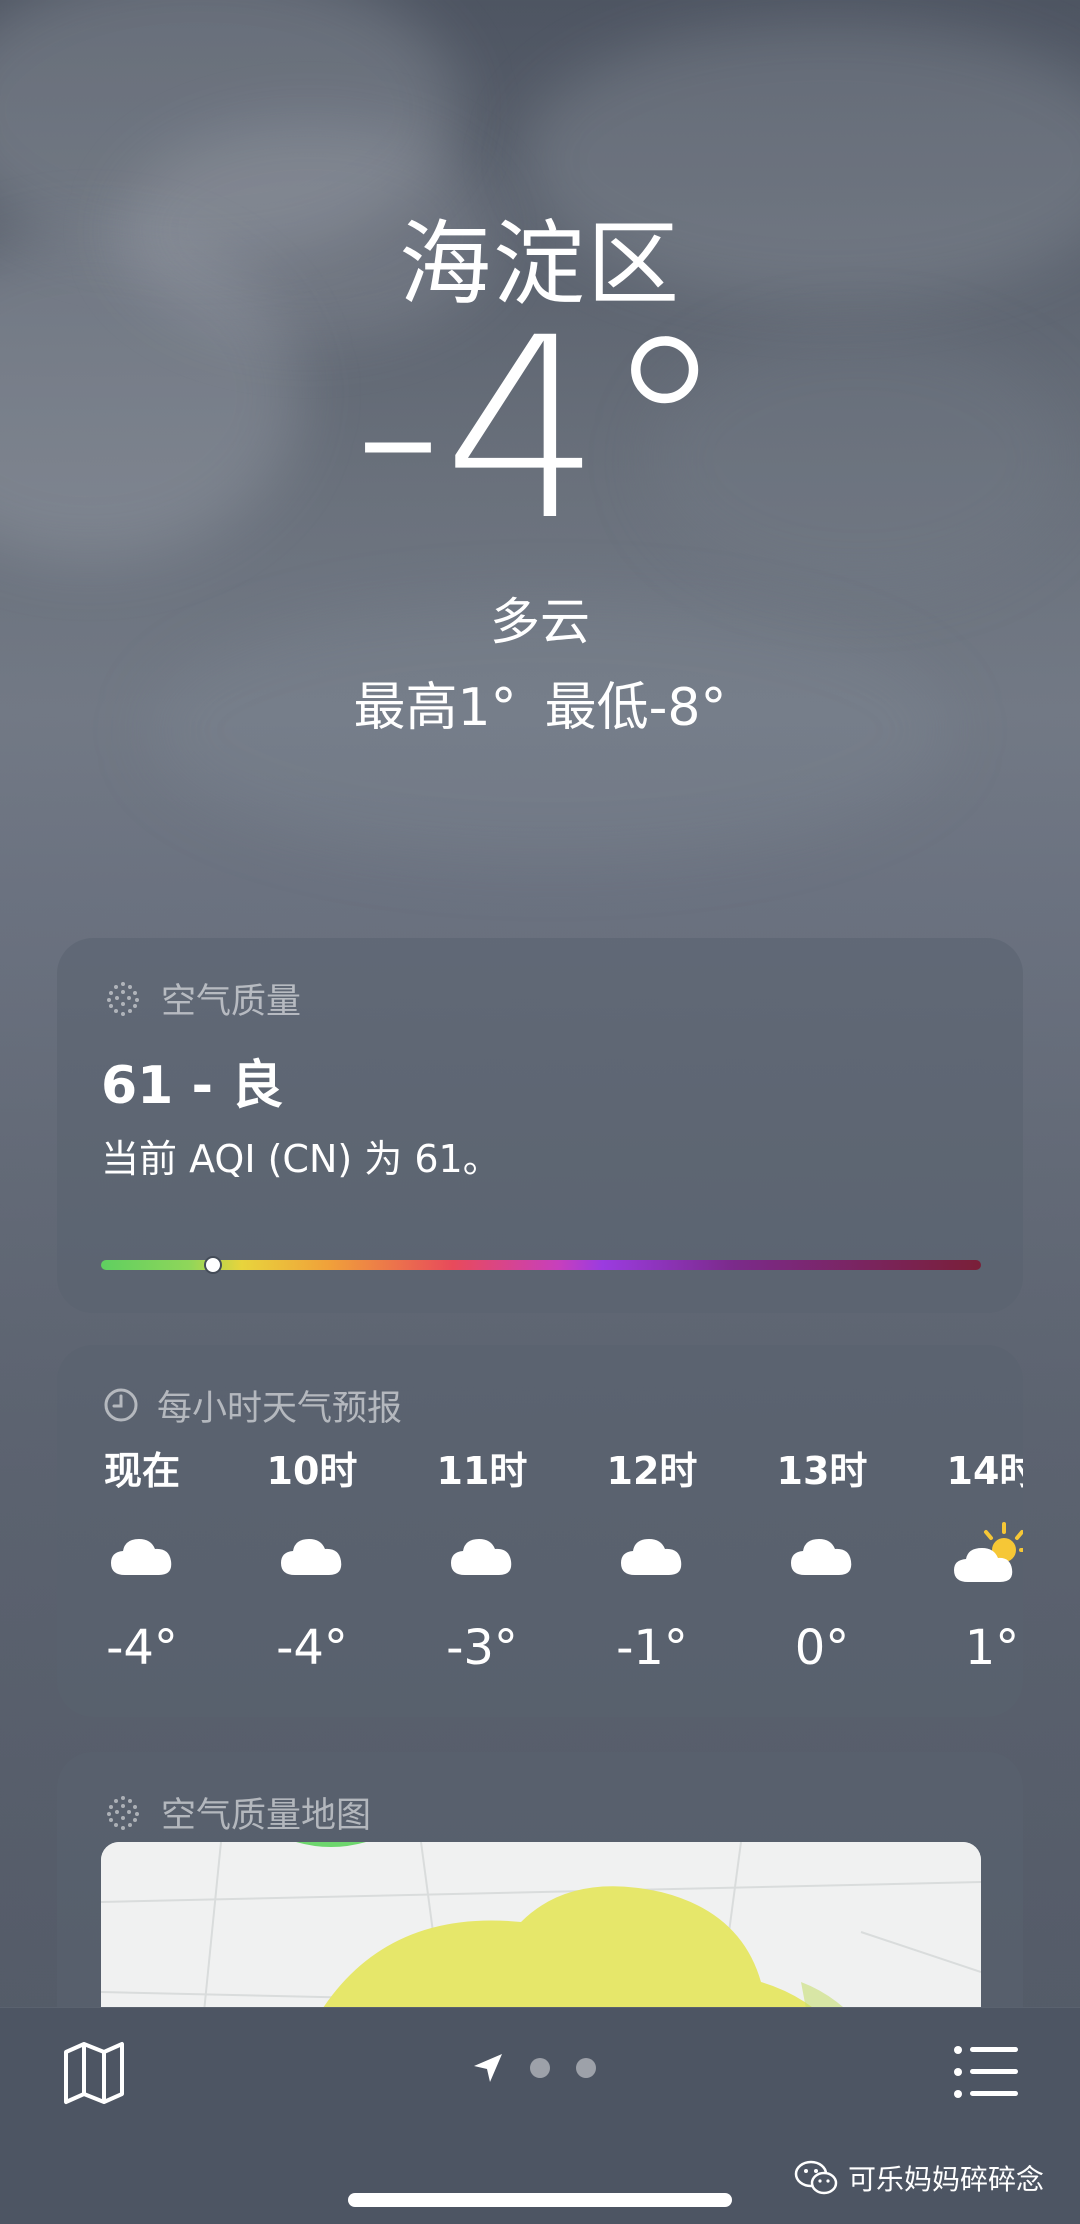  What do you see at coordinates (540, 429) in the screenshot?
I see `current-temperature: -4°` at bounding box center [540, 429].